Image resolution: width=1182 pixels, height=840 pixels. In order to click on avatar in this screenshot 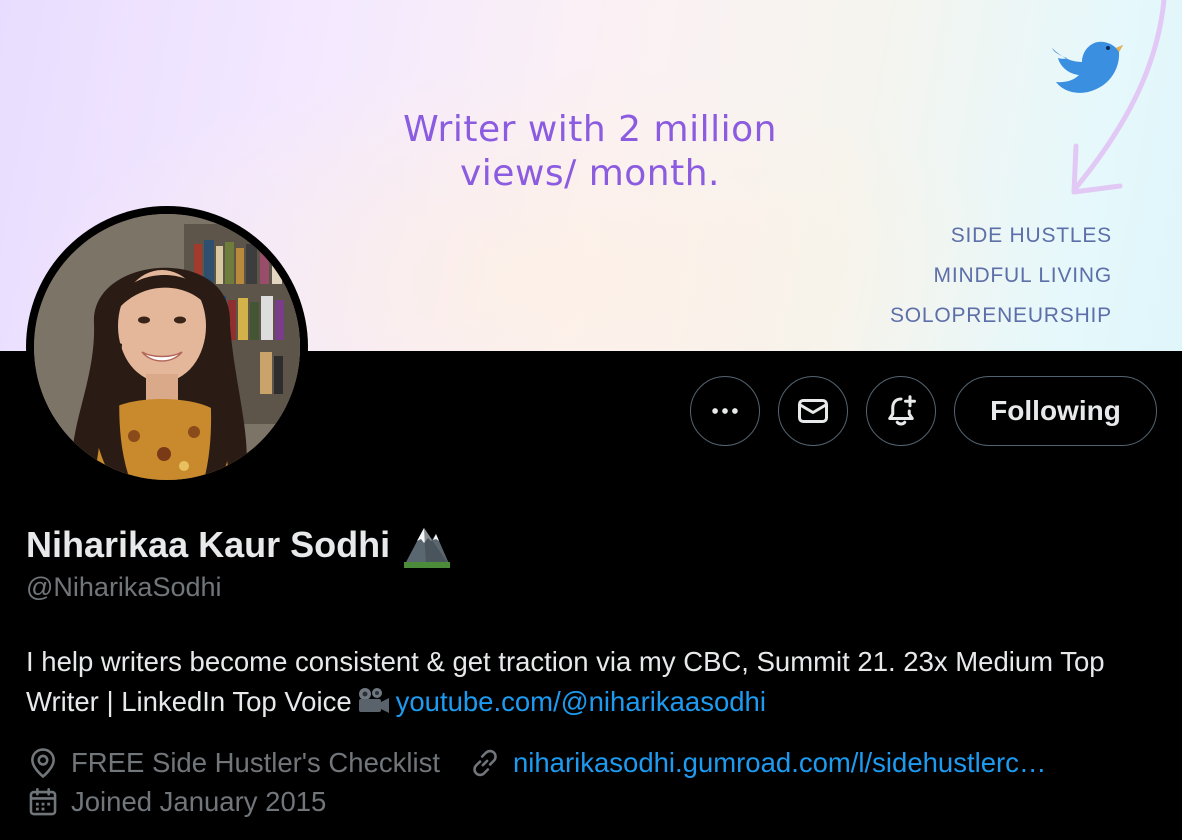, I will do `click(167, 347)`.